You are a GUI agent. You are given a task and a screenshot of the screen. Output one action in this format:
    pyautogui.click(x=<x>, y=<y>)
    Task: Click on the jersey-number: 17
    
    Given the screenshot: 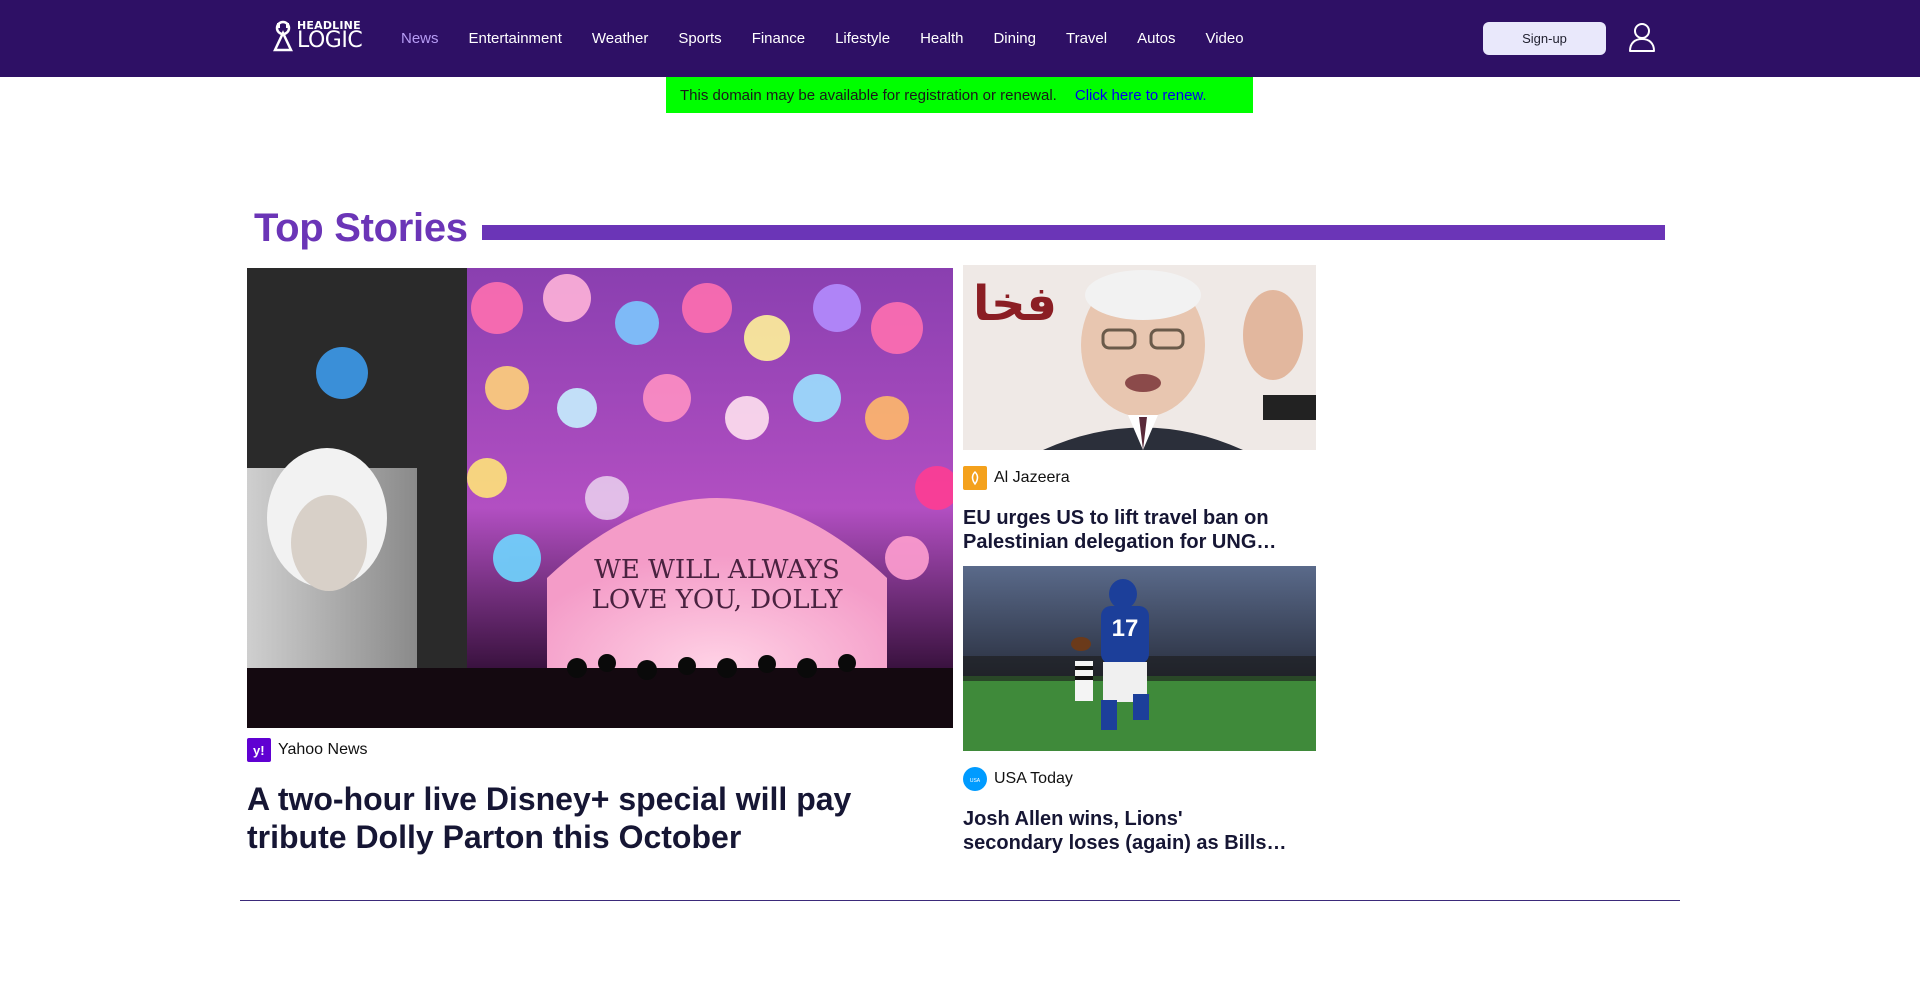 What is the action you would take?
    pyautogui.click(x=1125, y=628)
    